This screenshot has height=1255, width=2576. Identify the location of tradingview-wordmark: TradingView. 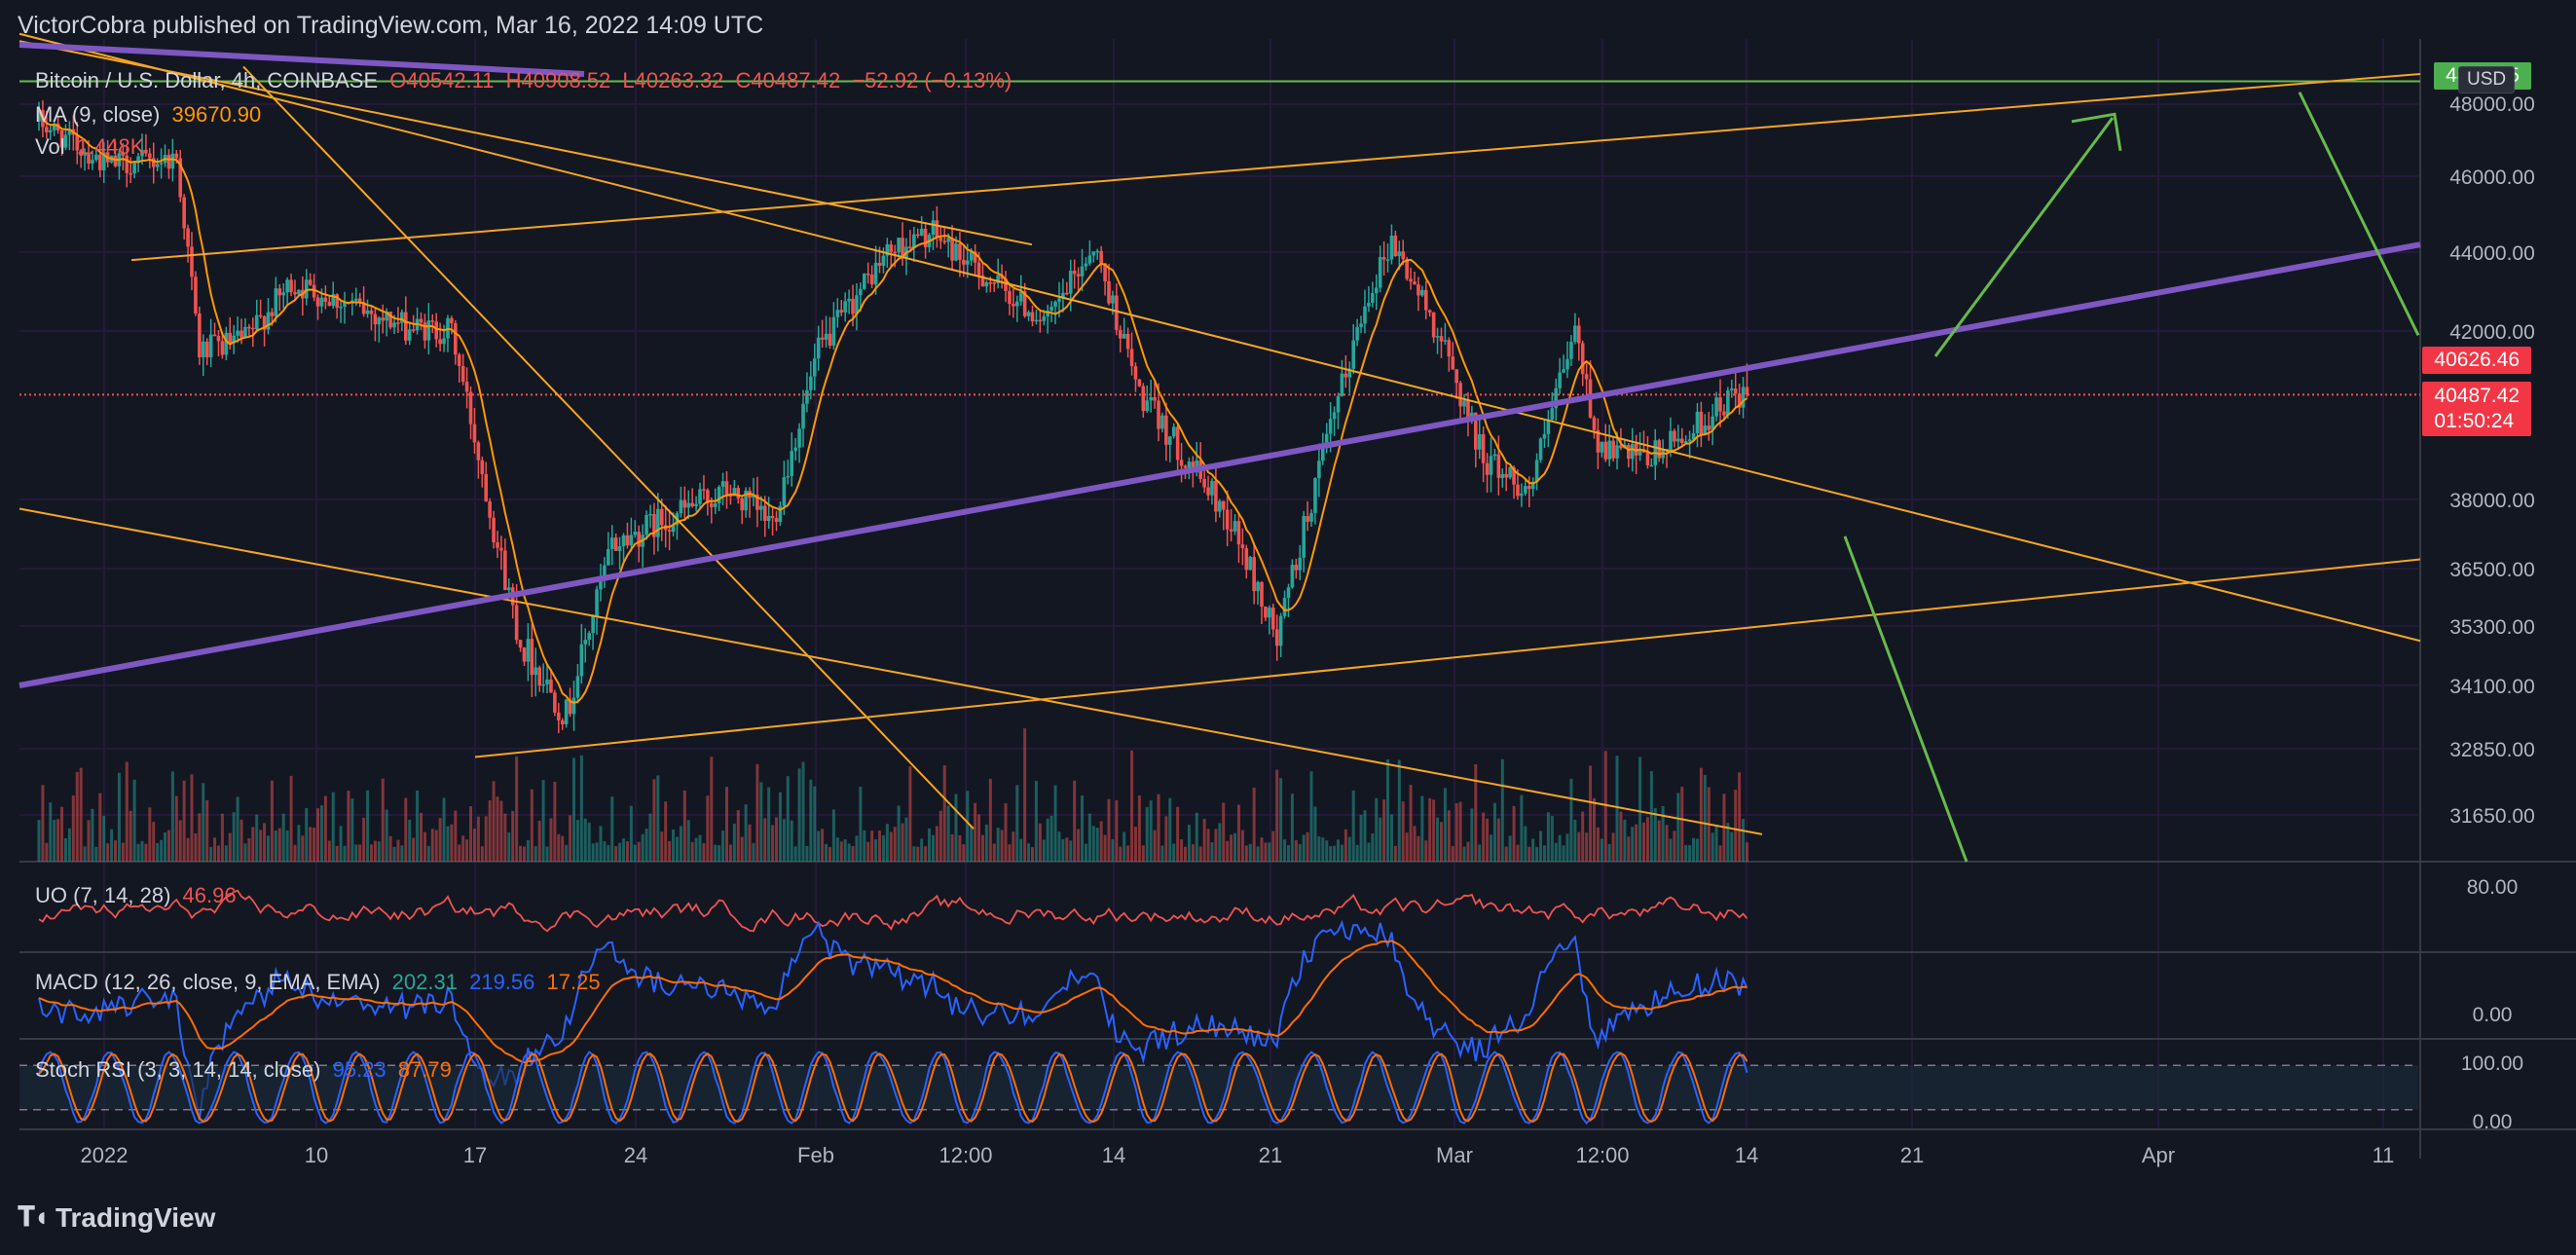
(135, 1217).